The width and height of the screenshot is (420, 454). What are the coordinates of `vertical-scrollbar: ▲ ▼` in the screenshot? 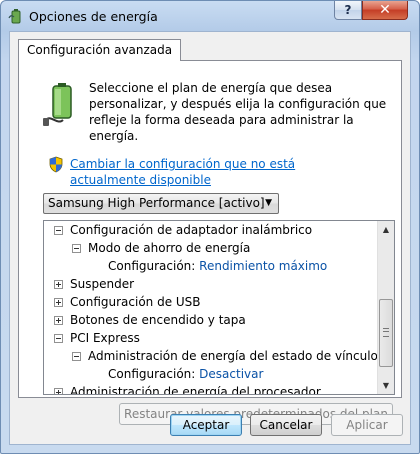 It's located at (385, 307).